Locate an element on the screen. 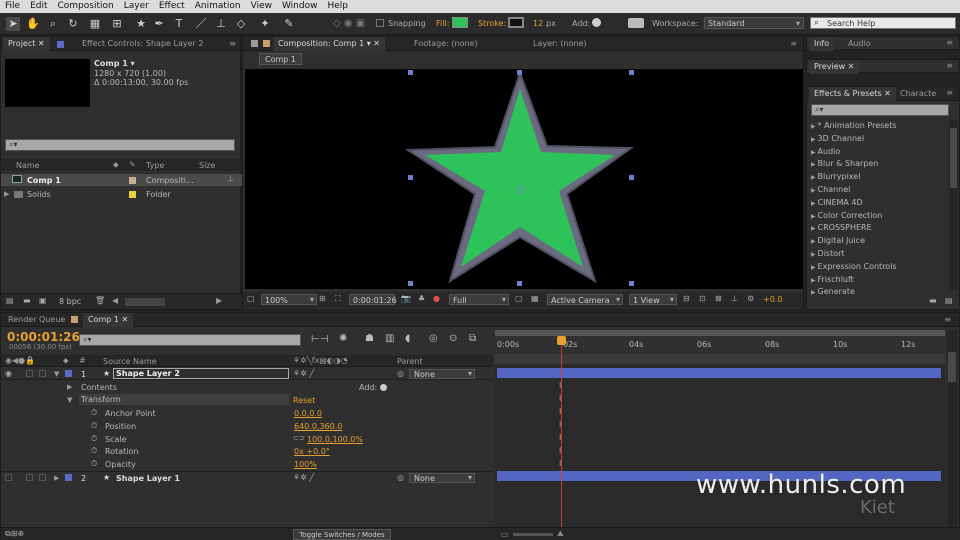 Image resolution: width=960 pixels, height=540 pixels. timeline-vertical-scrollbar is located at coordinates (952, 429).